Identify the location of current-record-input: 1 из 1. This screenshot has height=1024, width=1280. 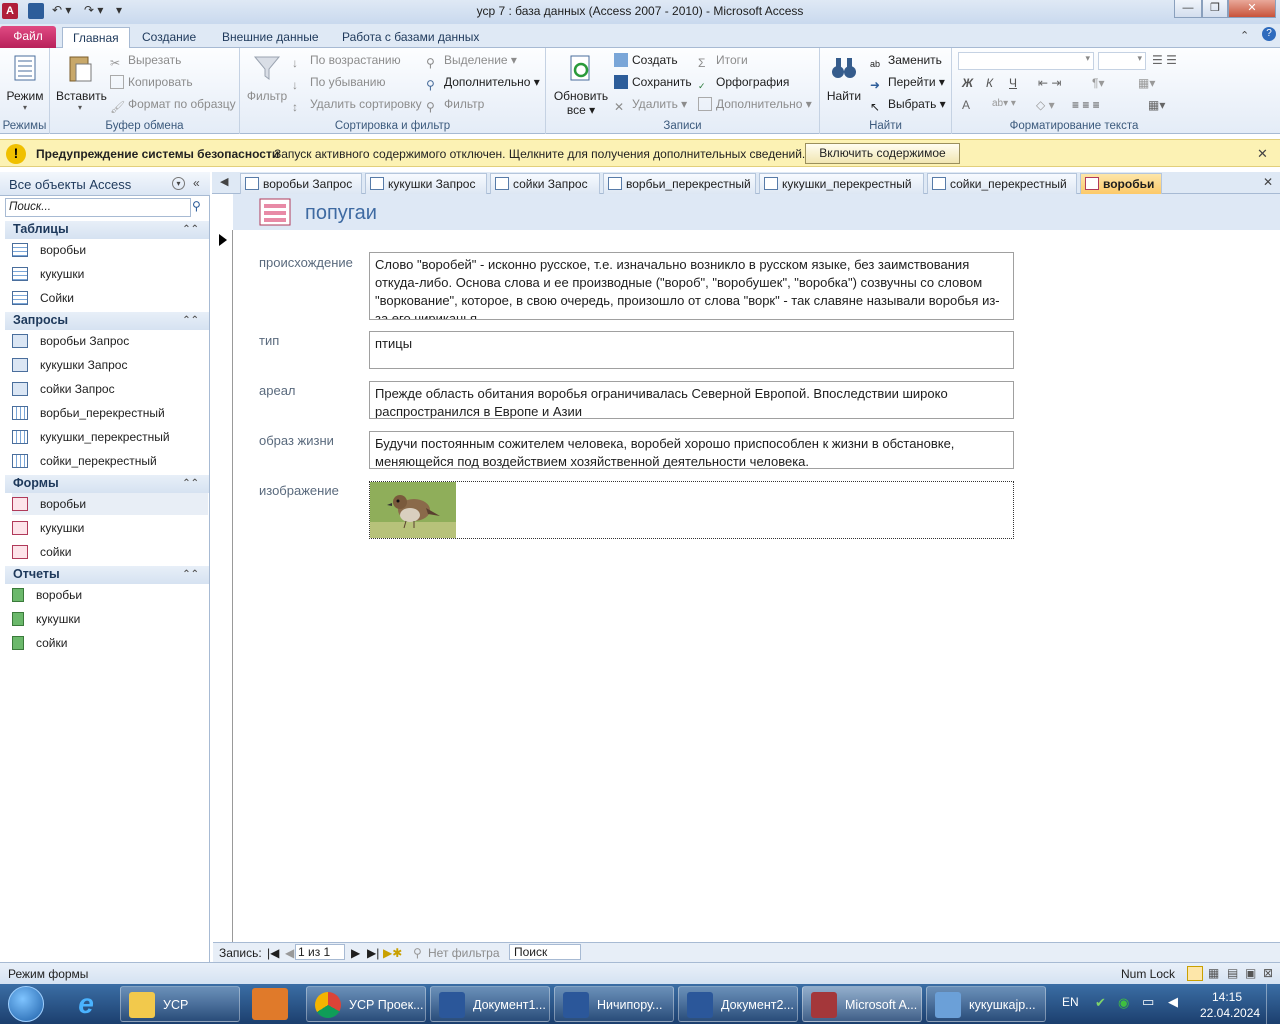
(320, 952).